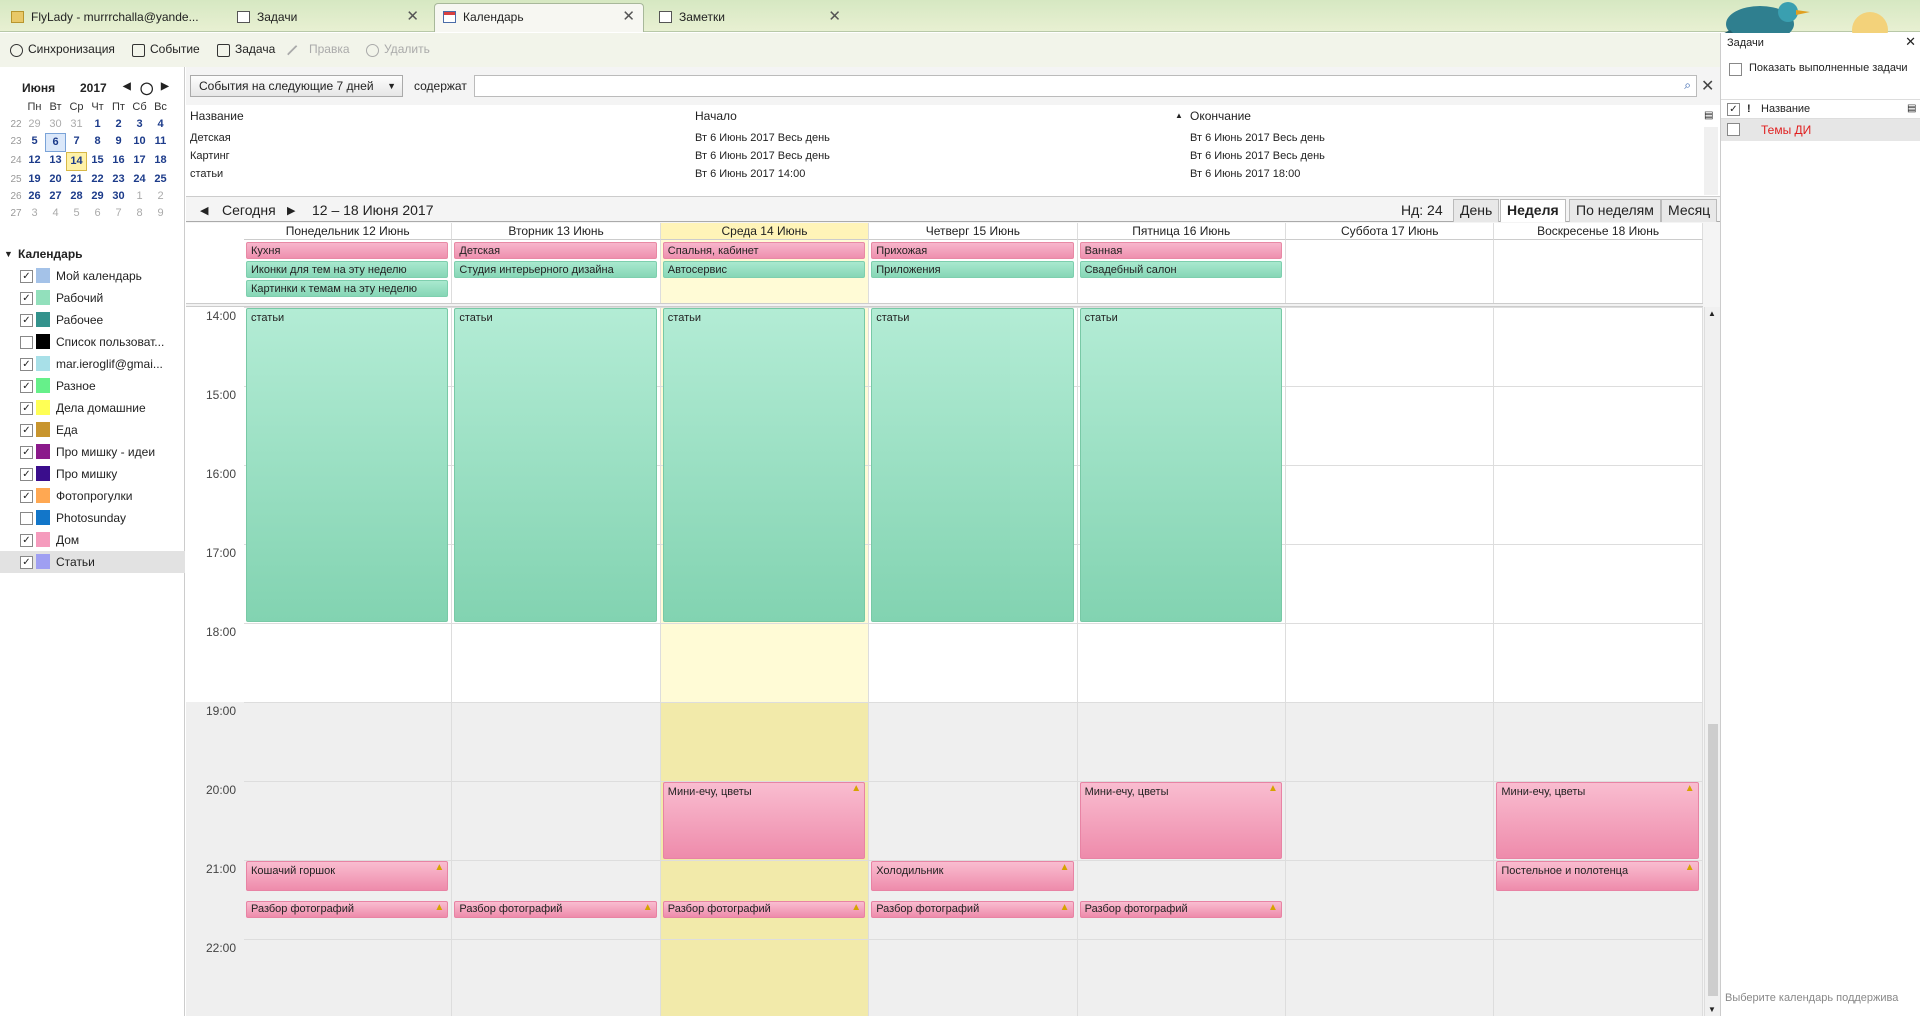 The width and height of the screenshot is (1920, 1016). Describe the element at coordinates (1180, 250) in the screenshot. I see `allday-event: Ванная` at that location.